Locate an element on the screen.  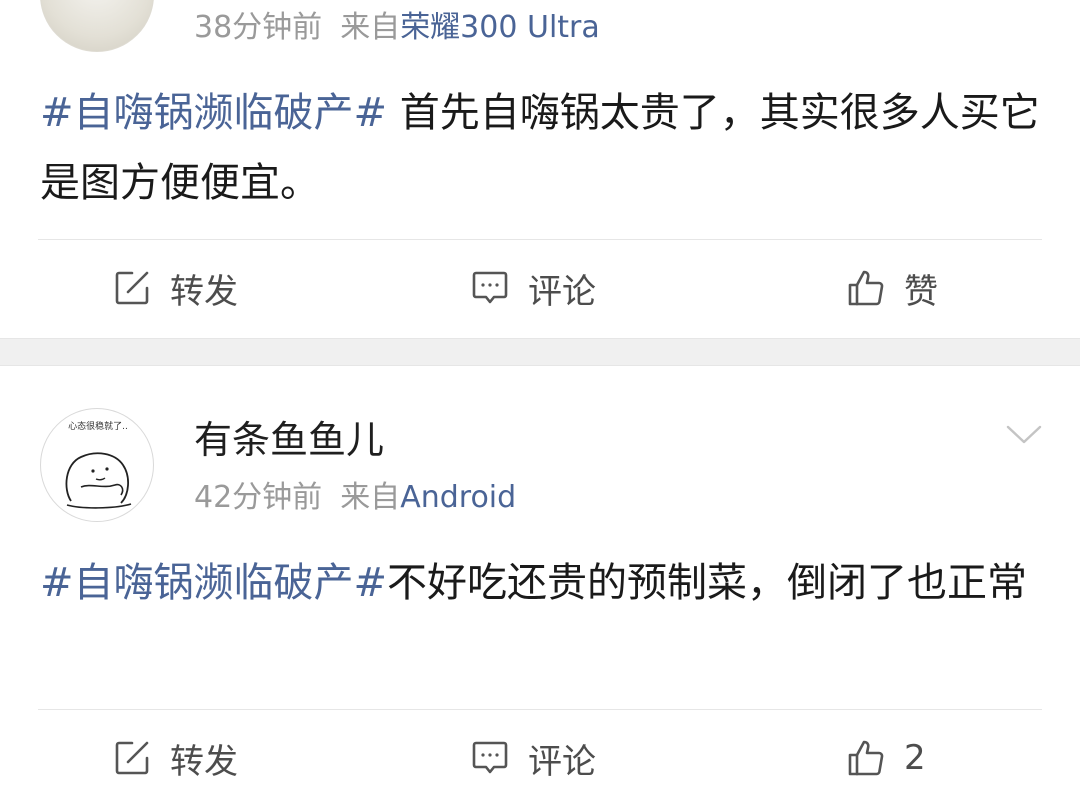
avatar: 心态很稳就了.. is located at coordinates (97, 465).